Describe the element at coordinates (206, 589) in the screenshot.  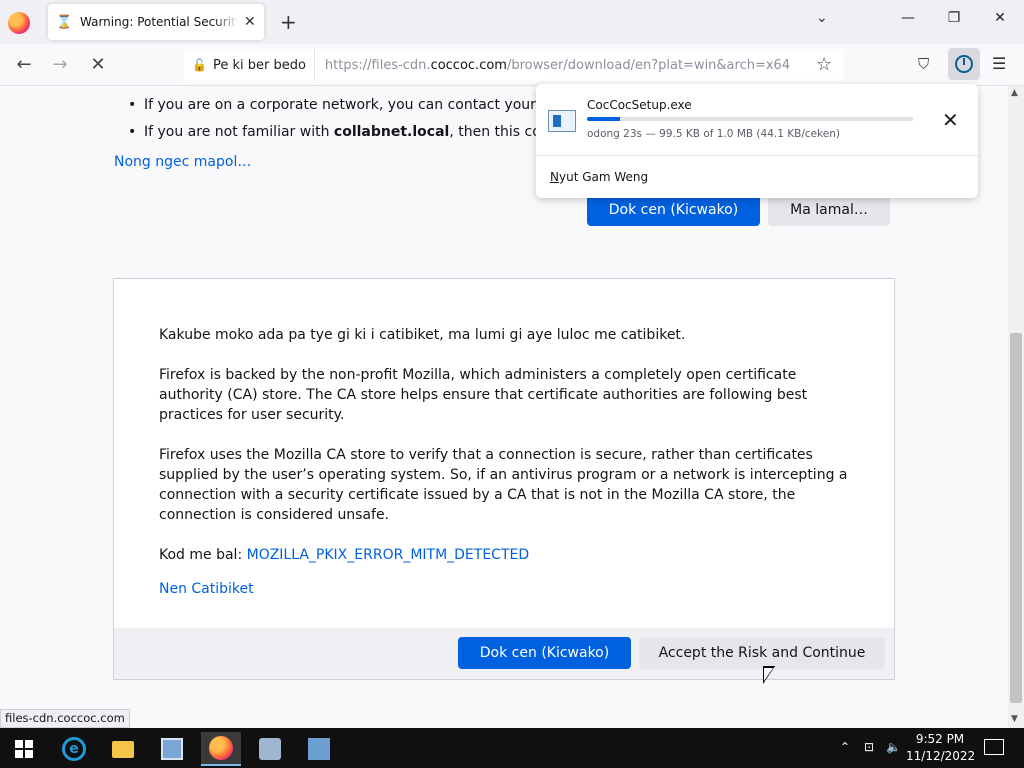
I see `view-certificate-link: Nen Catibiket` at that location.